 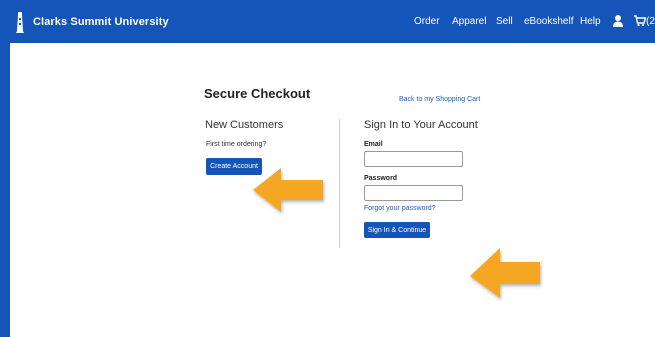 What do you see at coordinates (373, 144) in the screenshot?
I see `email-label: Email` at bounding box center [373, 144].